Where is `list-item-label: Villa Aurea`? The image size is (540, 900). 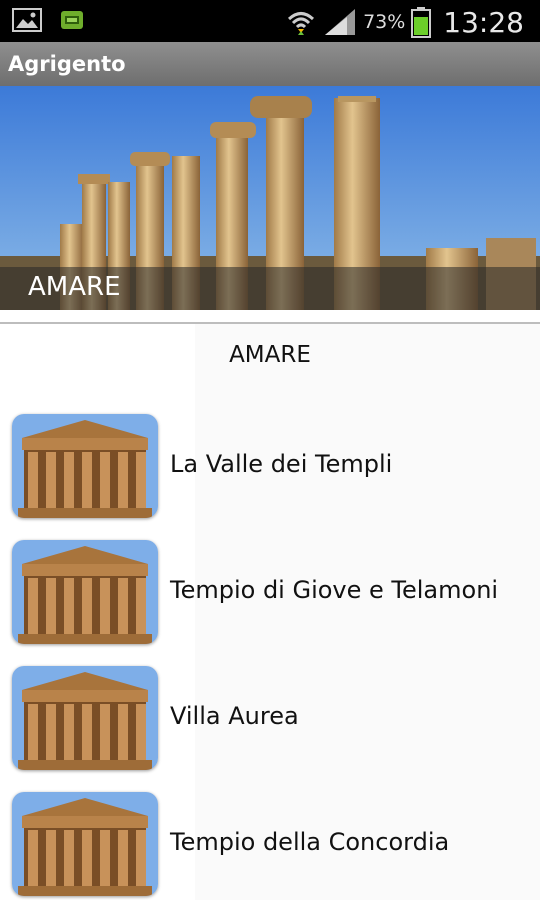
list-item-label: Villa Aurea is located at coordinates (234, 716).